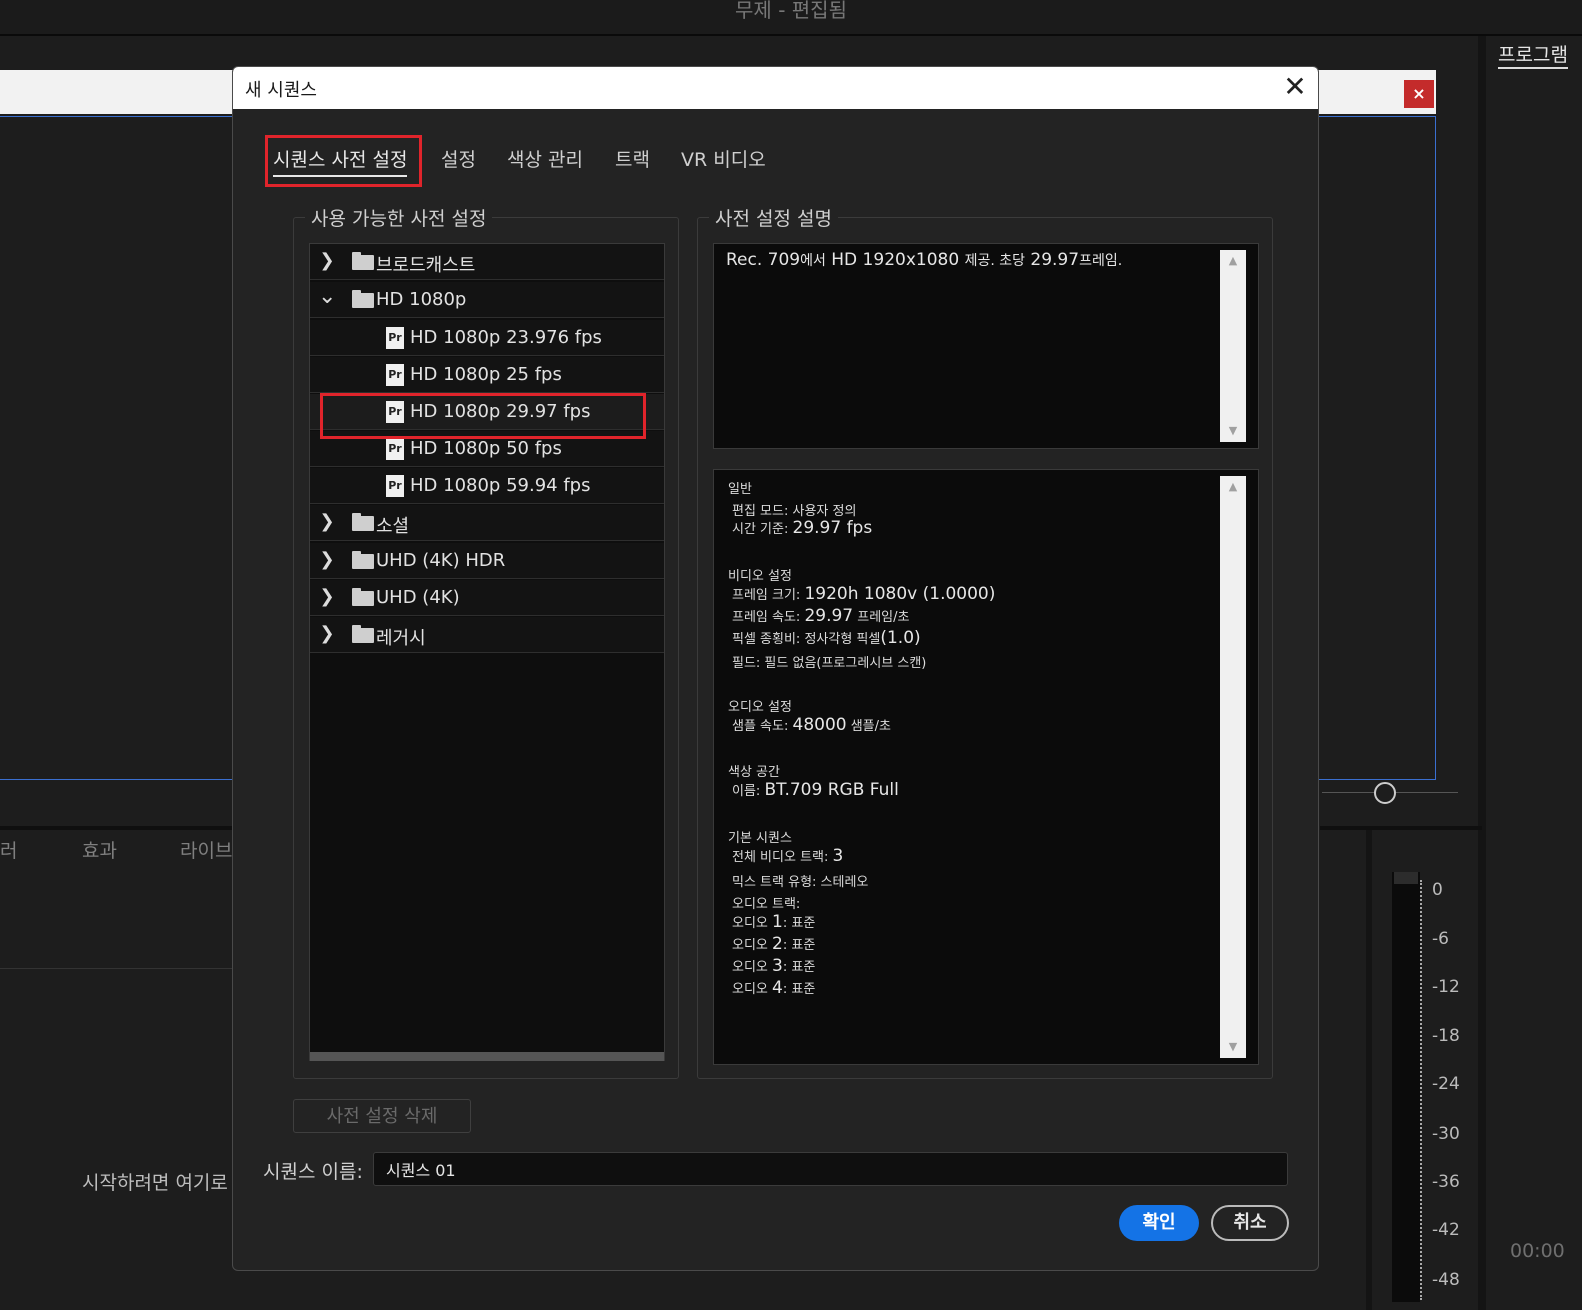 The width and height of the screenshot is (1582, 1310). Describe the element at coordinates (766, 904) in the screenshot. I see `info-audio-tracks: 오디오 트랙:` at that location.